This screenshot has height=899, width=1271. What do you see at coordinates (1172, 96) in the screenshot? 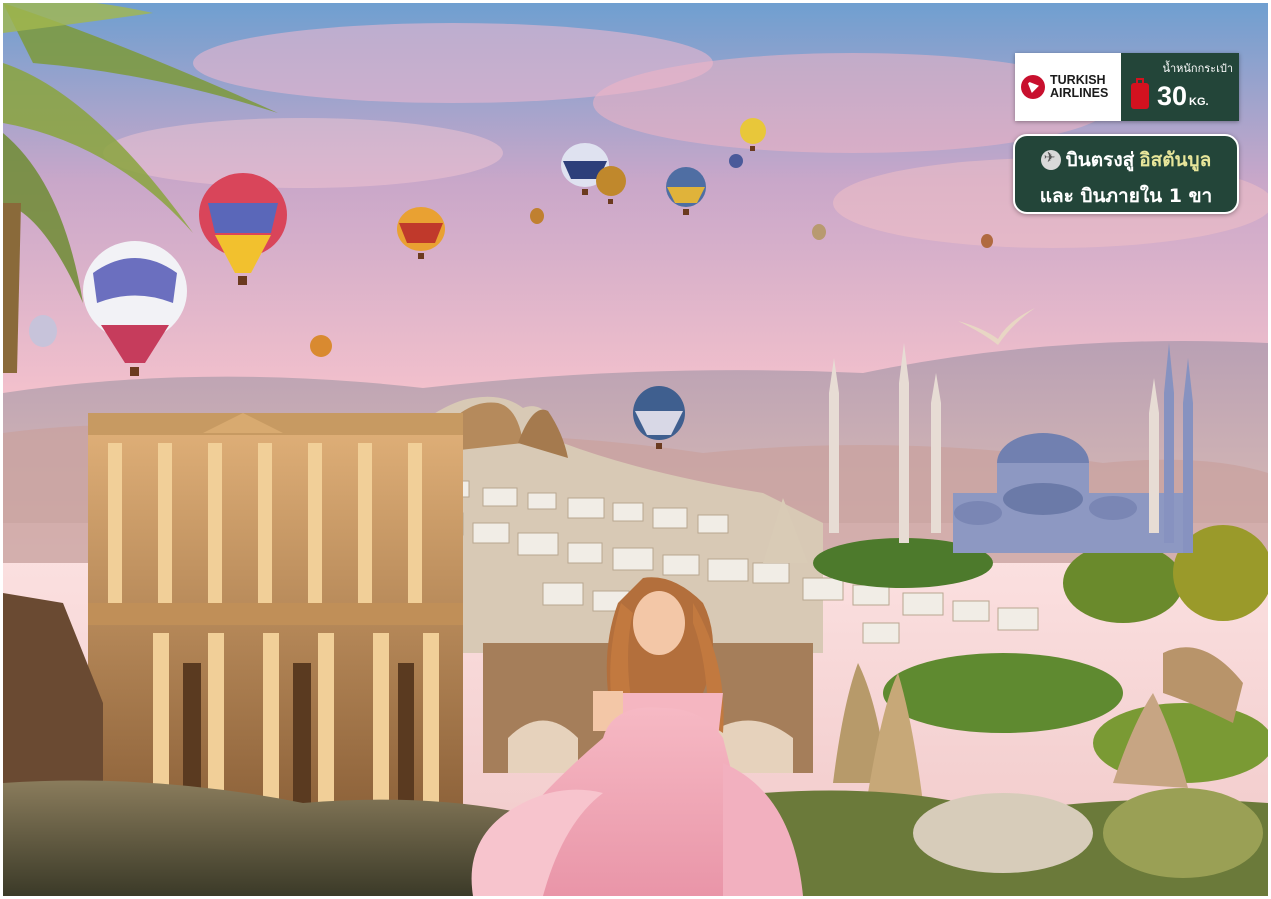
I see `baggage-weight-value: 30` at bounding box center [1172, 96].